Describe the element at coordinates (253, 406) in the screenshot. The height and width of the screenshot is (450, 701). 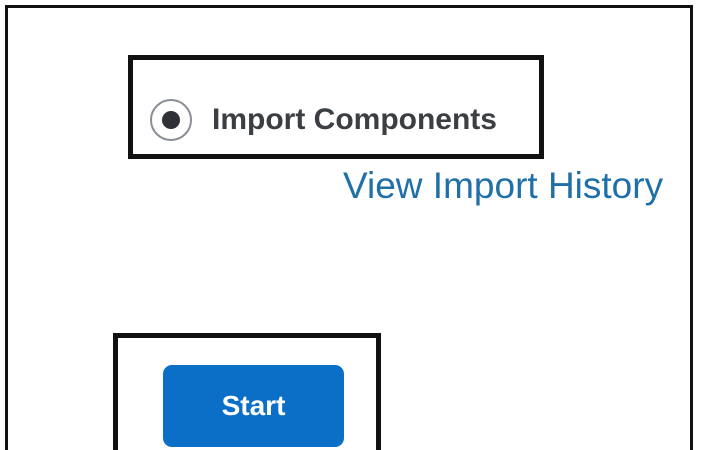
I see `start-button: Start` at that location.